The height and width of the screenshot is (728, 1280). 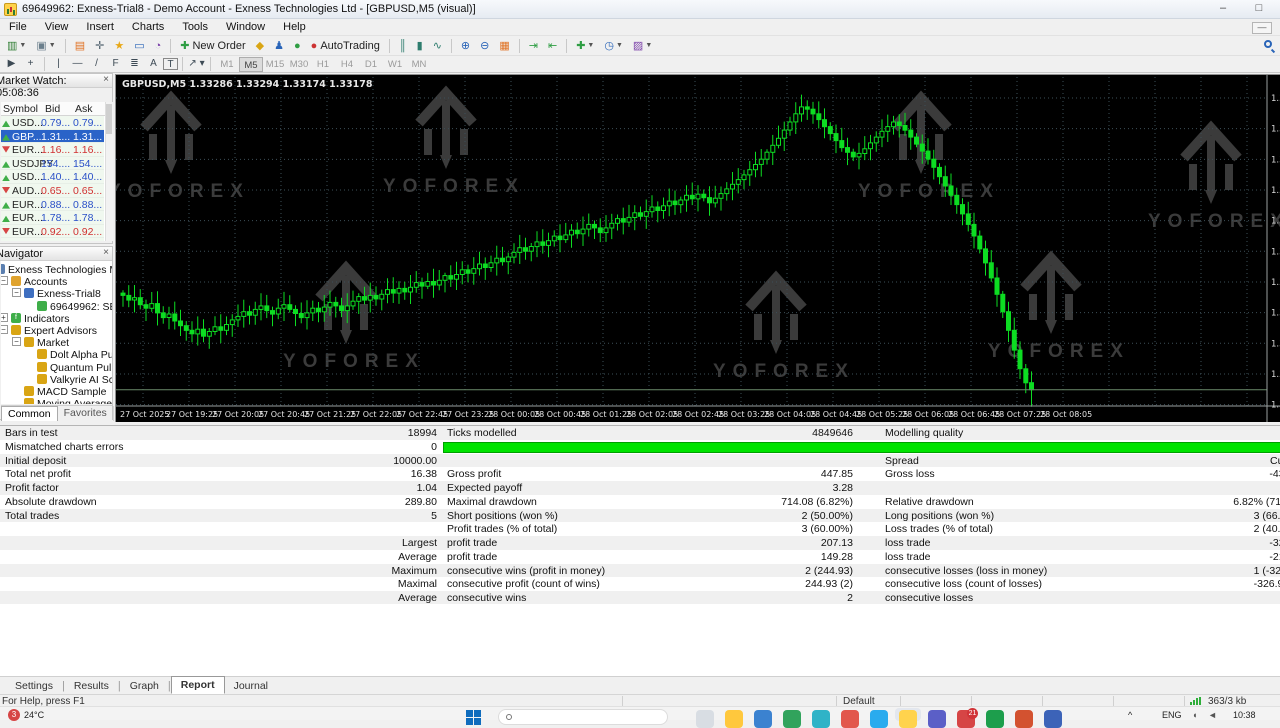 I want to click on tray-chevron-icon: ^, so click(x=1130, y=715).